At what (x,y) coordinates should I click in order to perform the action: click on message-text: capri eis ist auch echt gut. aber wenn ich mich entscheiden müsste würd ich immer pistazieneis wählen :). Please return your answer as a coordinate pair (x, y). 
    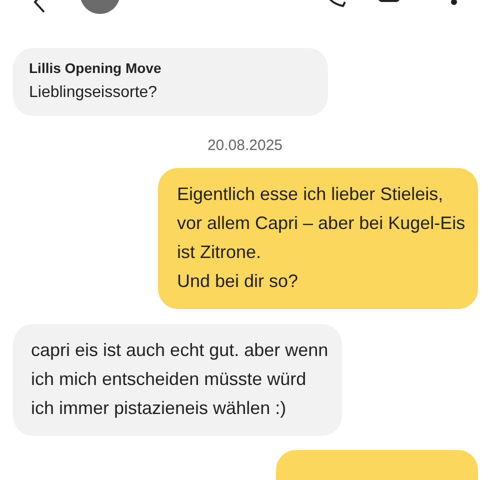
    Looking at the image, I should click on (180, 379).